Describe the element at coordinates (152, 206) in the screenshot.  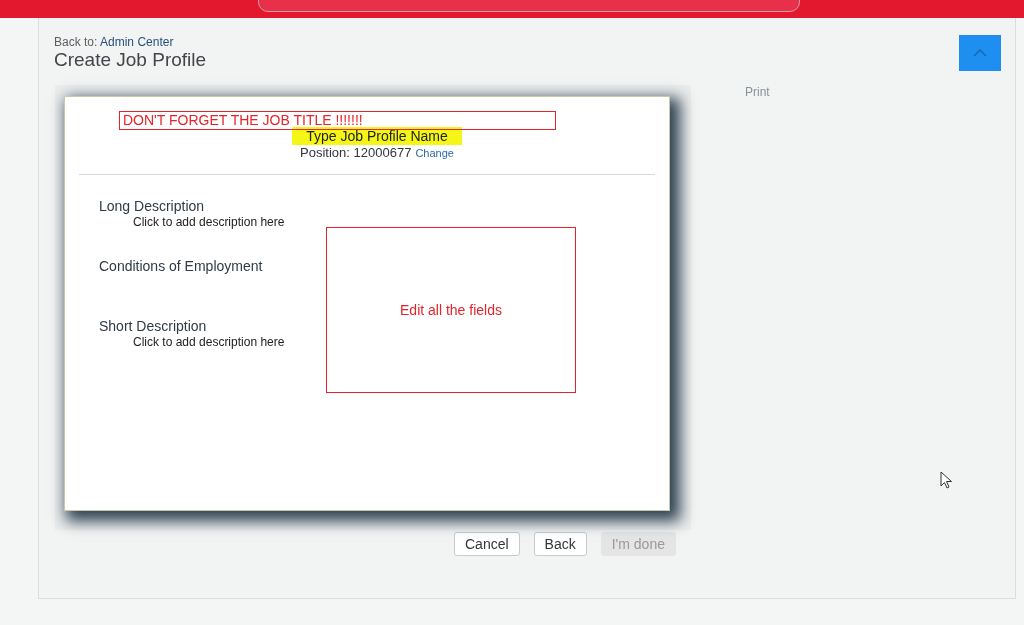
I see `section-title: Long Description` at that location.